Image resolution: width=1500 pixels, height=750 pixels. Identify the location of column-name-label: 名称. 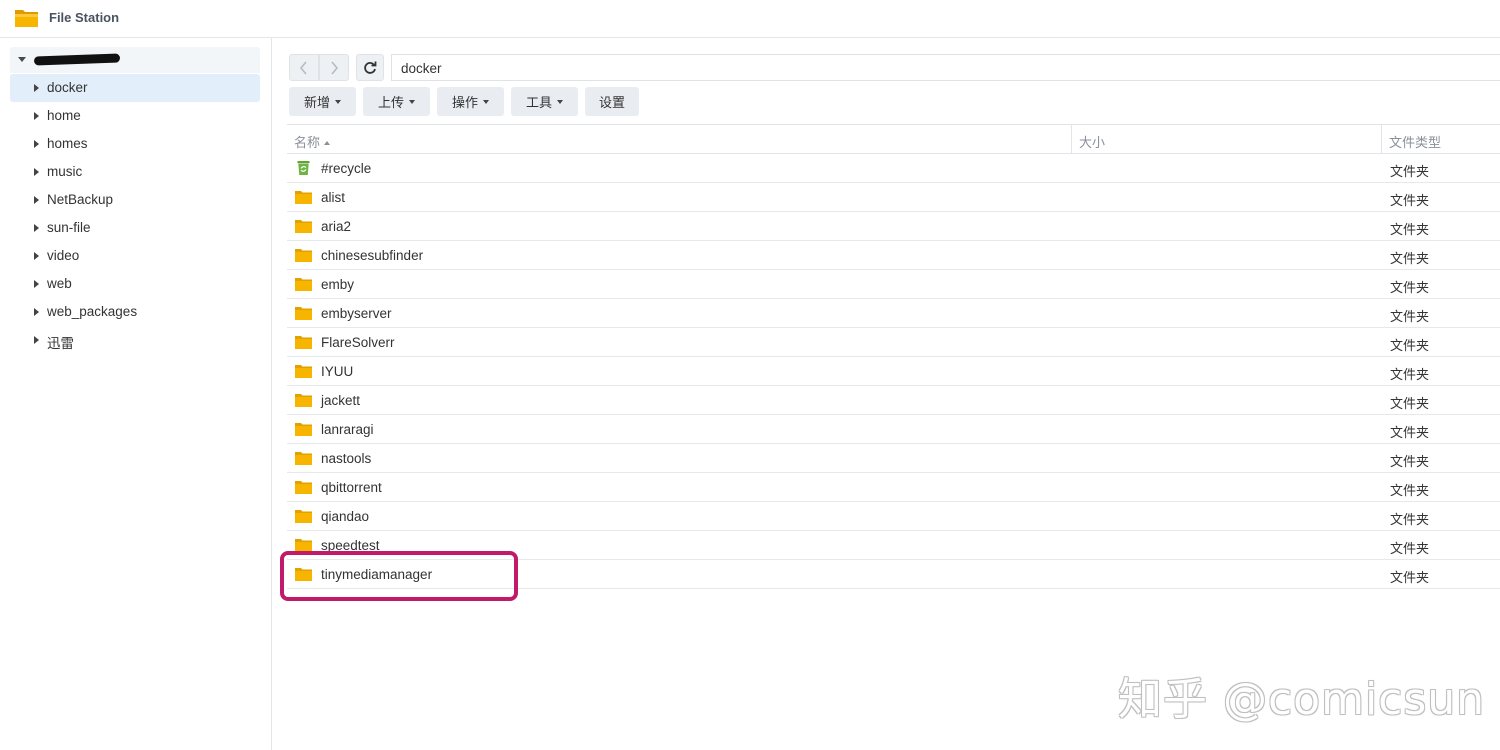
(307, 142).